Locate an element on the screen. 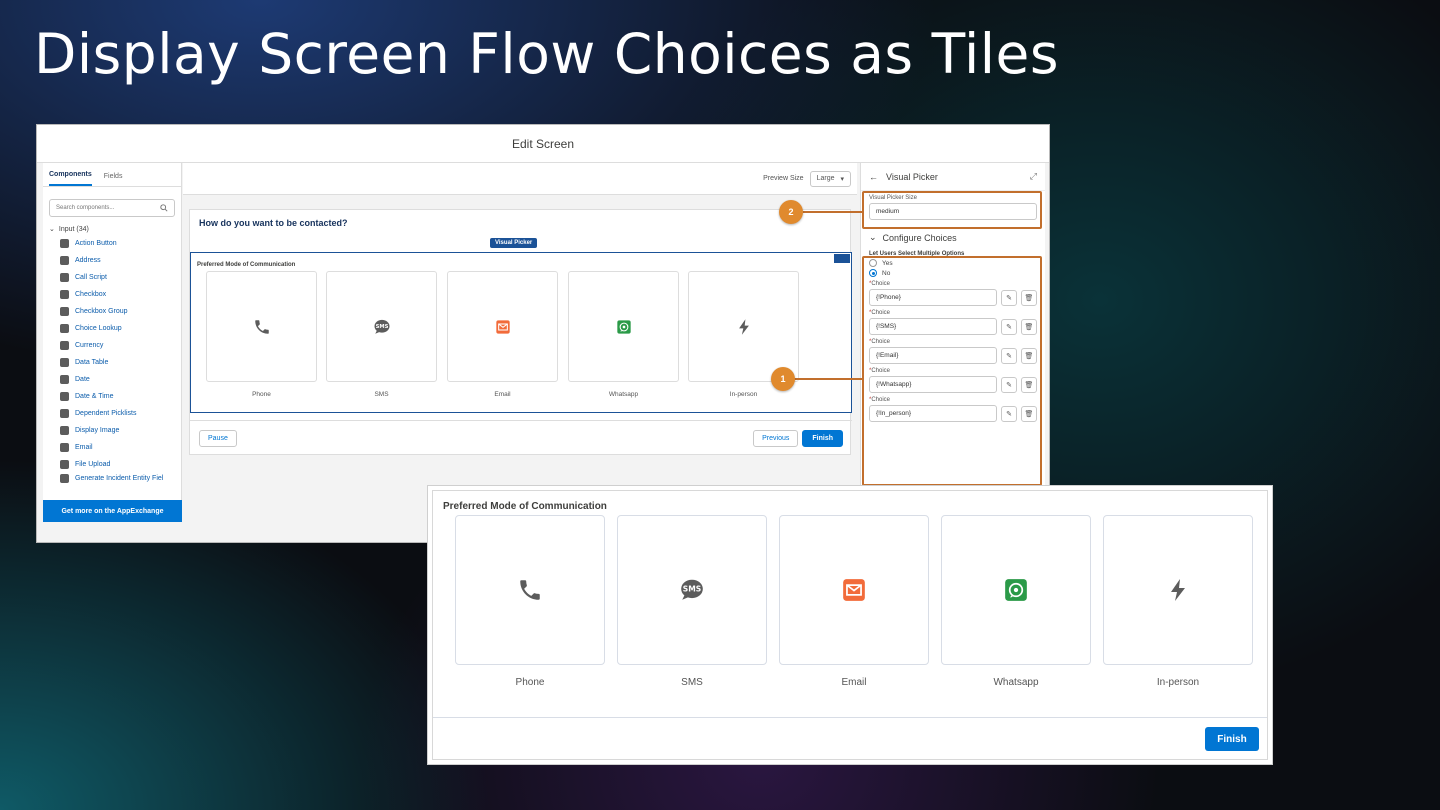  component-item: Choice Lookup is located at coordinates (112, 328).